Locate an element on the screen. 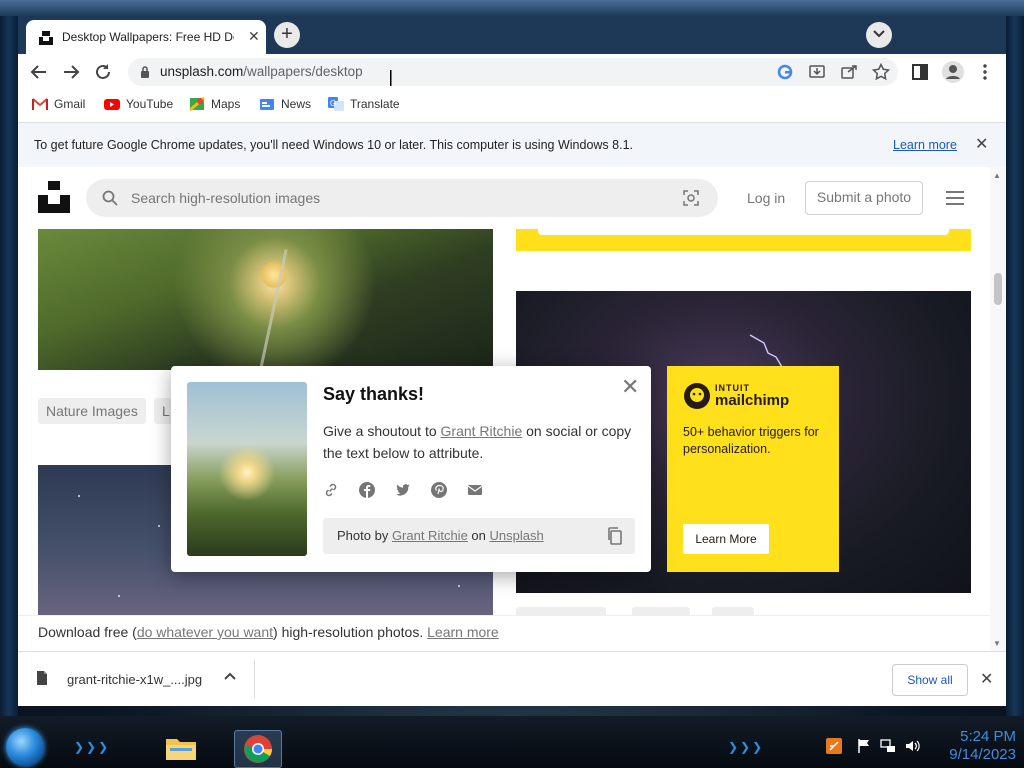 The width and height of the screenshot is (1024, 768). windows-taskbar: ❯❯❯ ❯❯❯ 5:24 PM 9/14/2023 is located at coordinates (512, 742).